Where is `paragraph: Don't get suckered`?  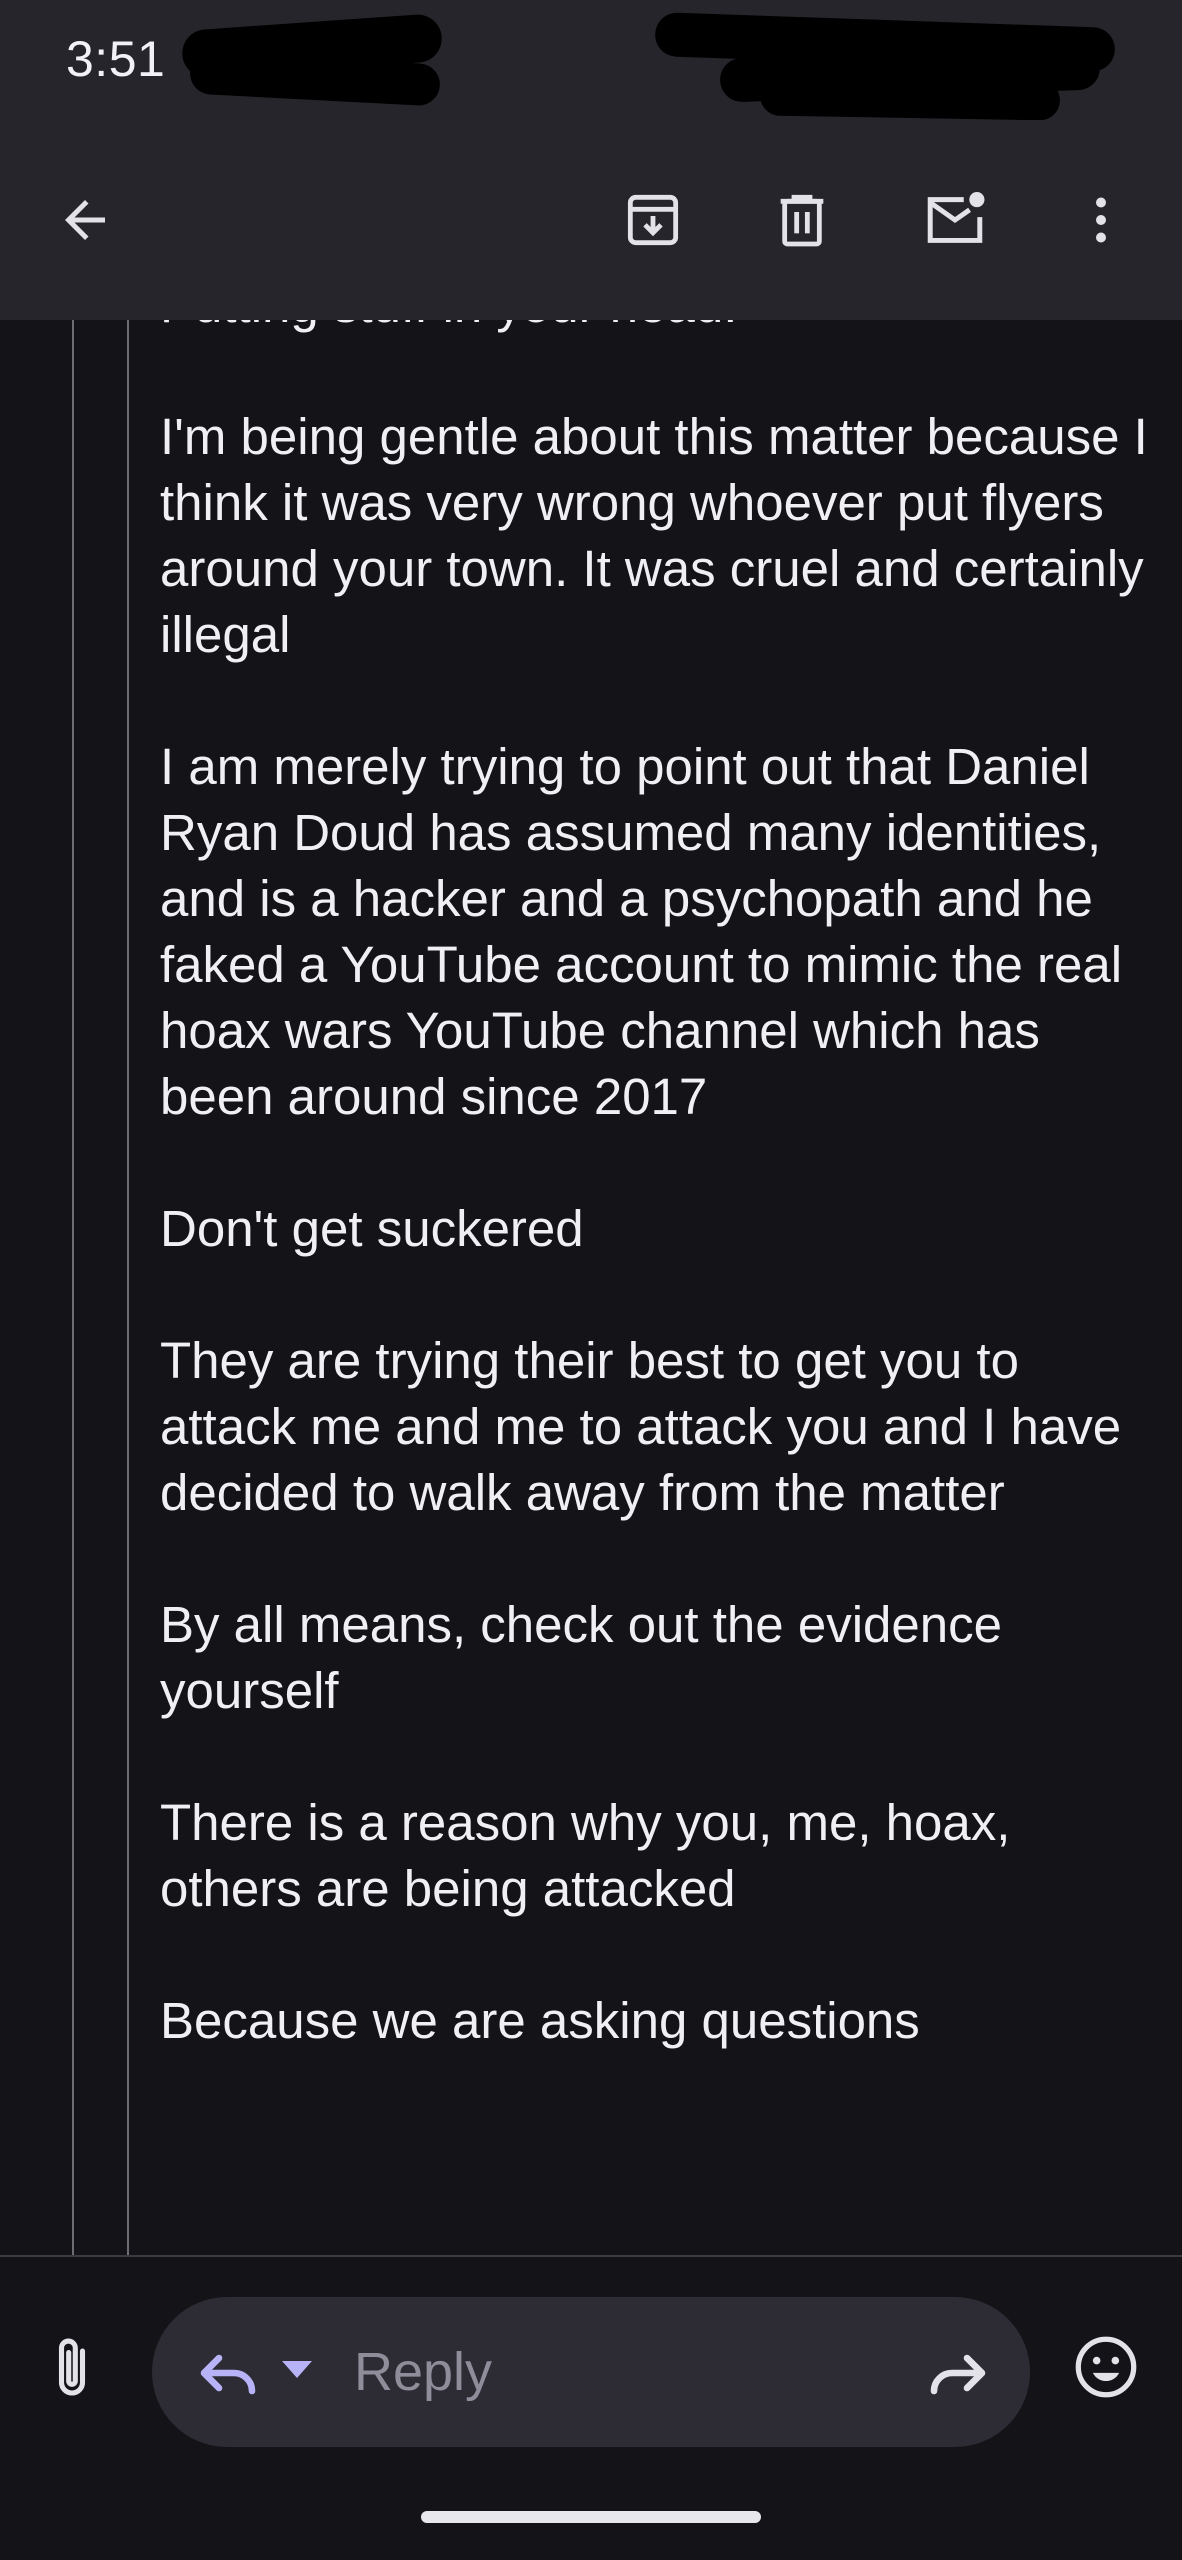 paragraph: Don't get suckered is located at coordinates (372, 1228).